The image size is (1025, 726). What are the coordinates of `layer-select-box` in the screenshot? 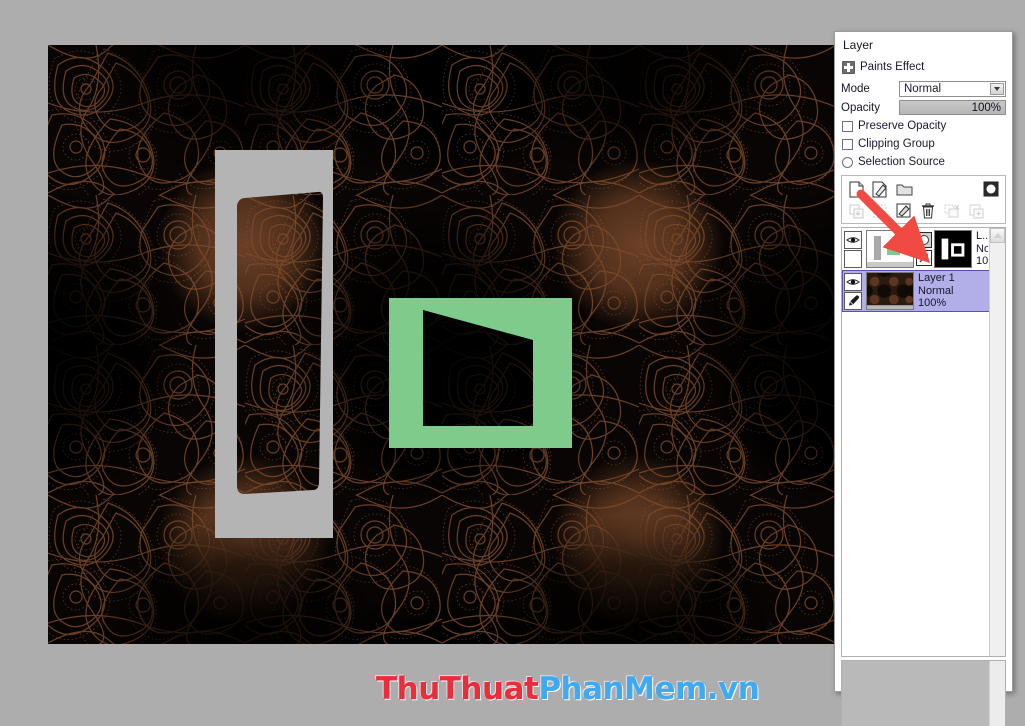 It's located at (853, 258).